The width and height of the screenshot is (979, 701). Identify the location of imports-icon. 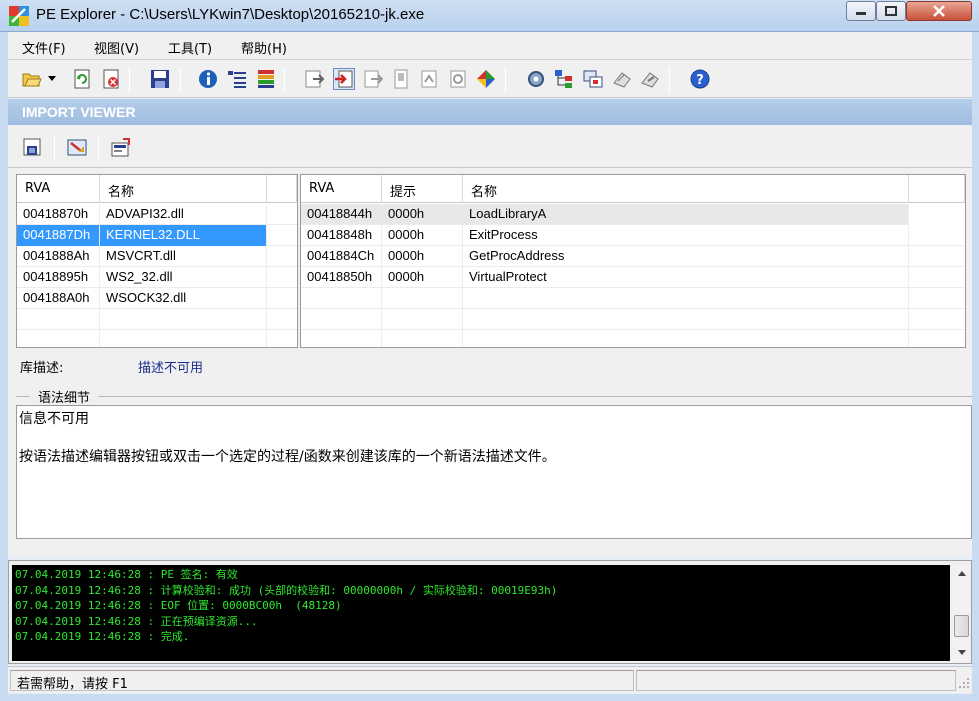
(344, 79).